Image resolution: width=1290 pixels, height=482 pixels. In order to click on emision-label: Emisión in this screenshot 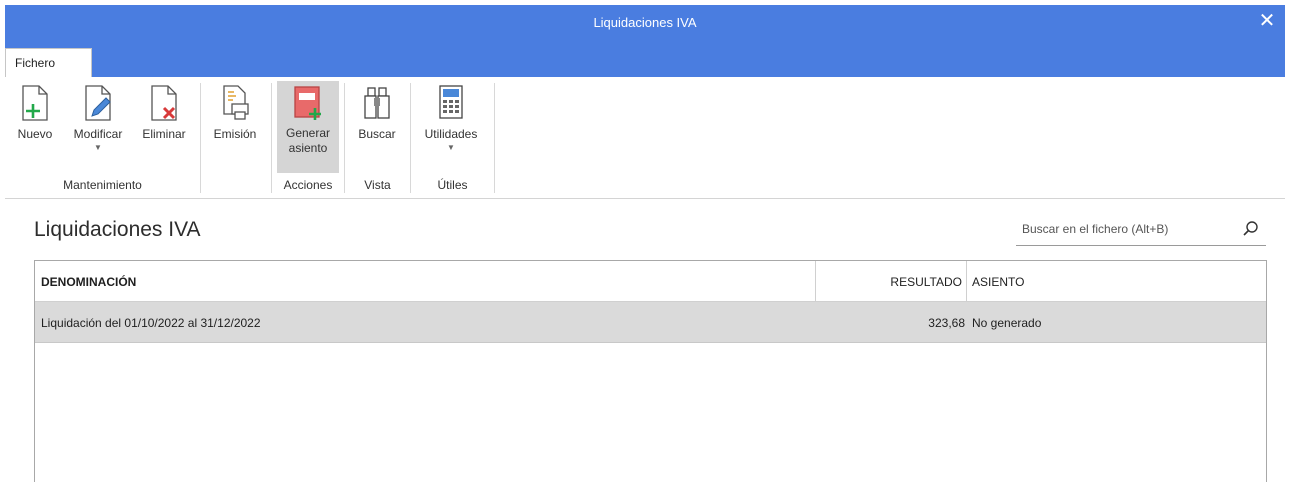, I will do `click(235, 134)`.